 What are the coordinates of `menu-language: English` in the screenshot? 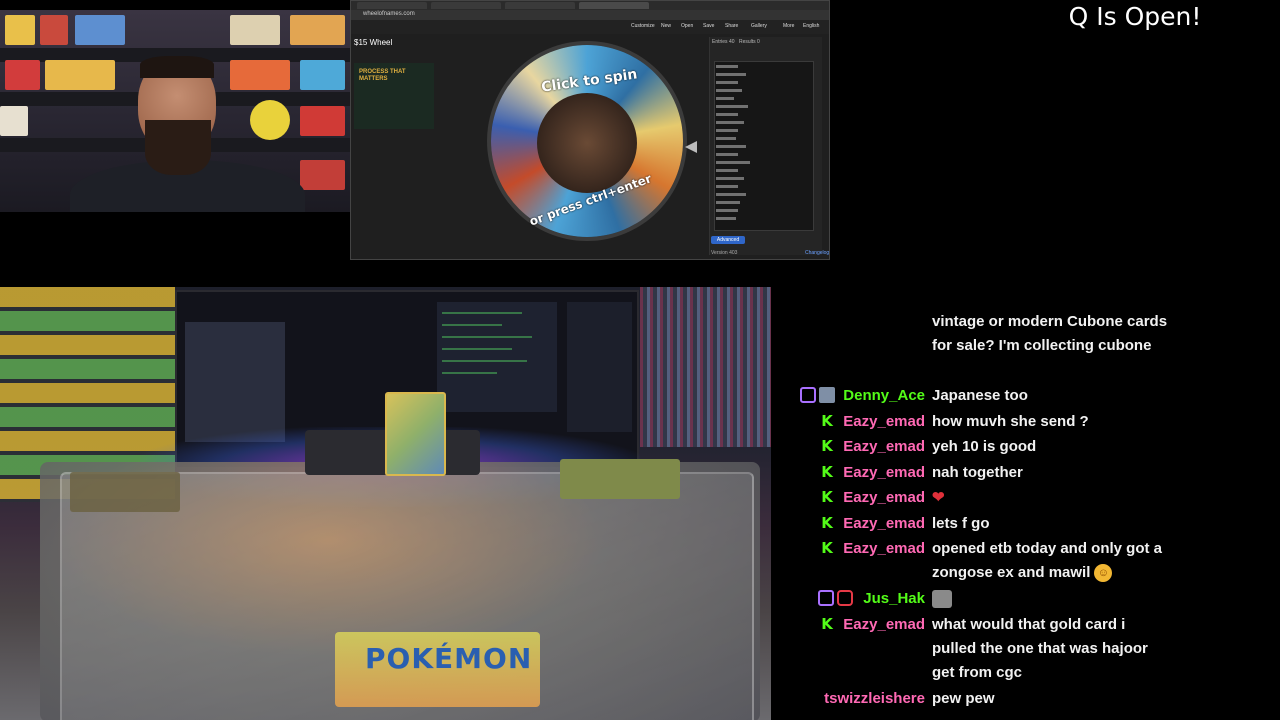 It's located at (811, 26).